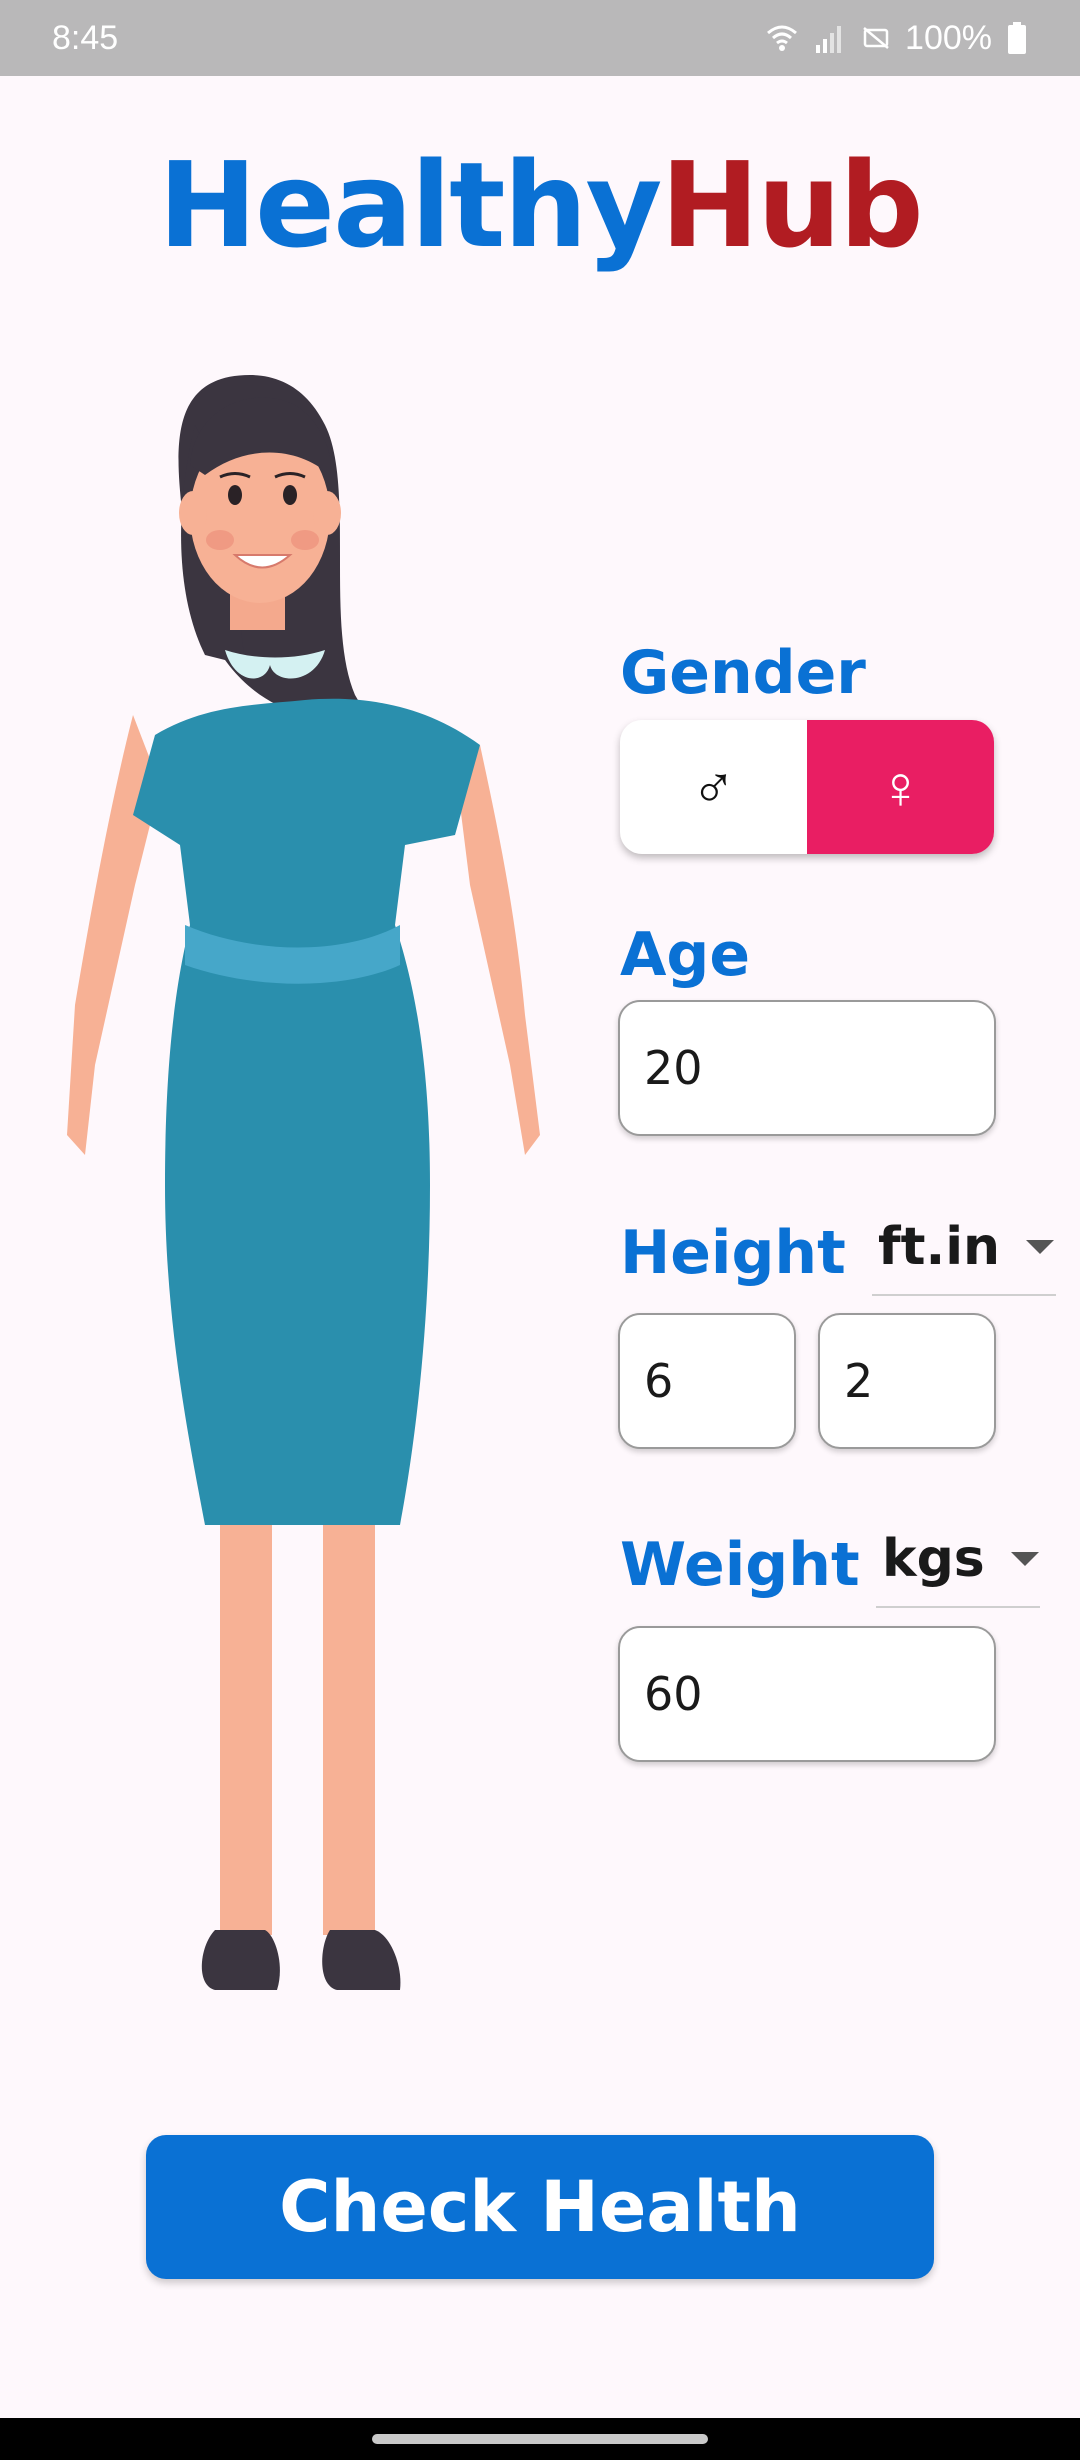 The height and width of the screenshot is (2460, 1080). Describe the element at coordinates (410, 205) in the screenshot. I see `app-title-healthy: Healthy` at that location.